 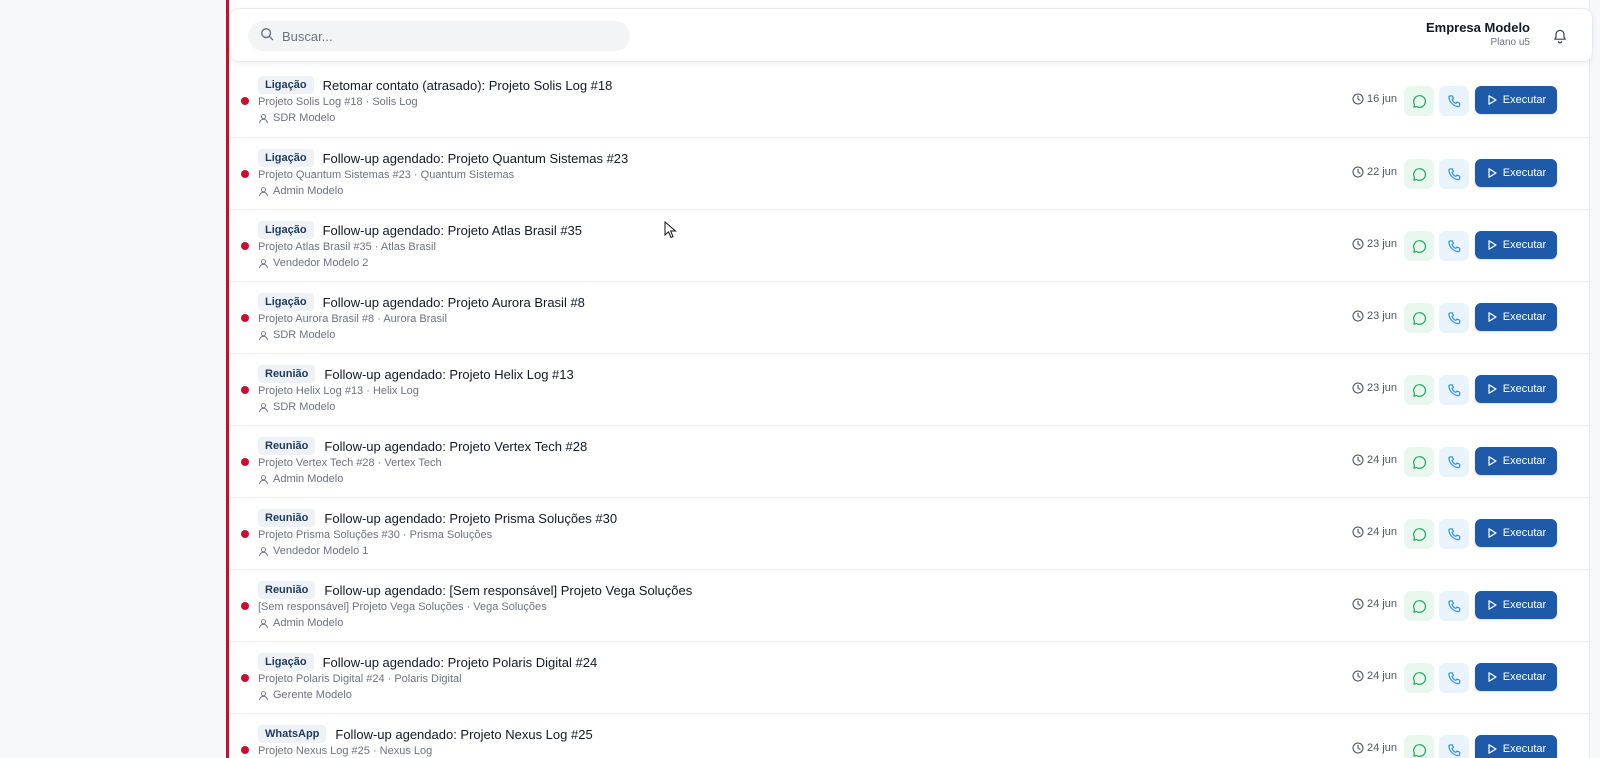 What do you see at coordinates (287, 446) in the screenshot?
I see `task-type-badge: Reunião` at bounding box center [287, 446].